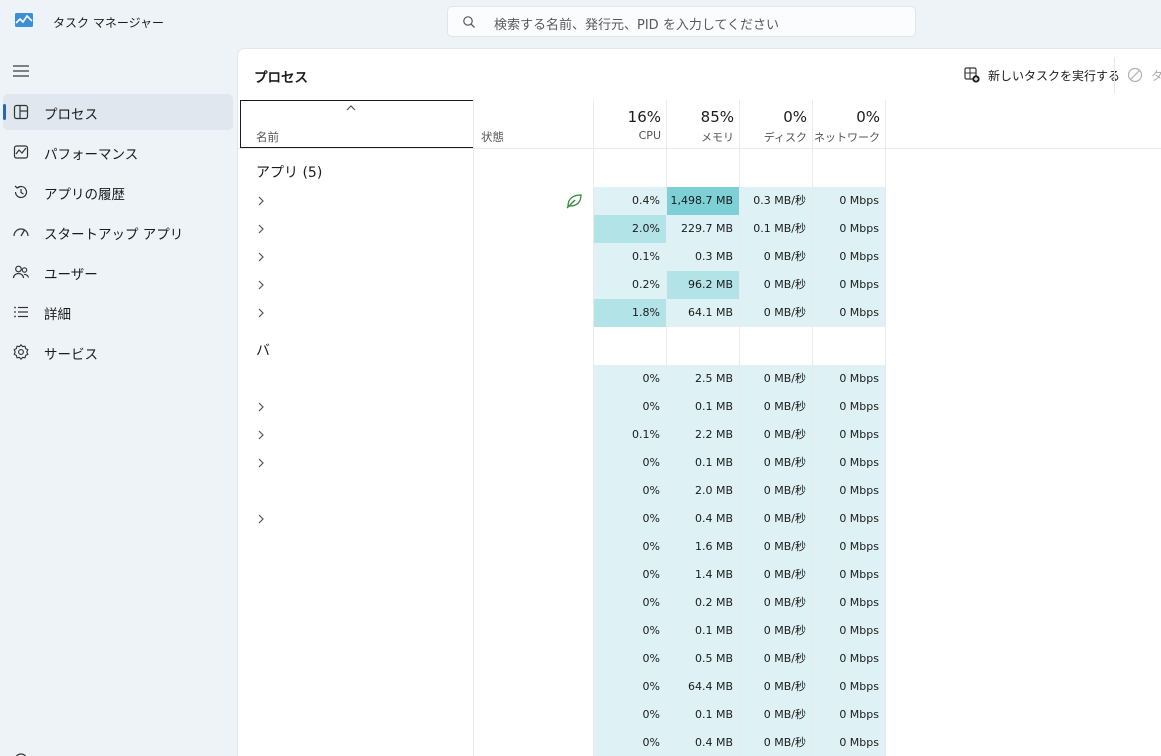 The width and height of the screenshot is (1161, 756). I want to click on status-column-header: 状態, so click(492, 137).